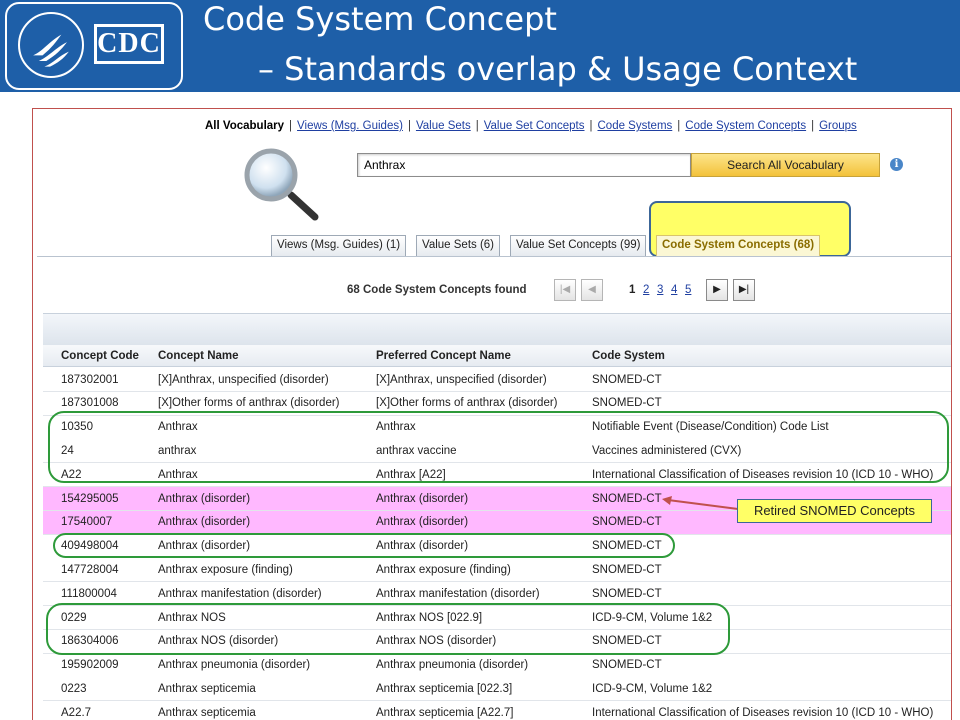 The image size is (960, 720). Describe the element at coordinates (443, 569) in the screenshot. I see `preferred-concept-name-cell: Anthrax exposure (finding)` at that location.